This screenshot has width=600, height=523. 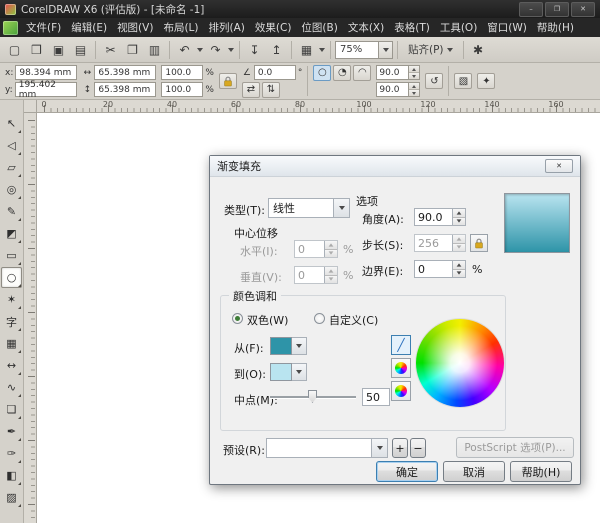 What do you see at coordinates (555, 27) in the screenshot?
I see `menu-item: 帮助(H)` at bounding box center [555, 27].